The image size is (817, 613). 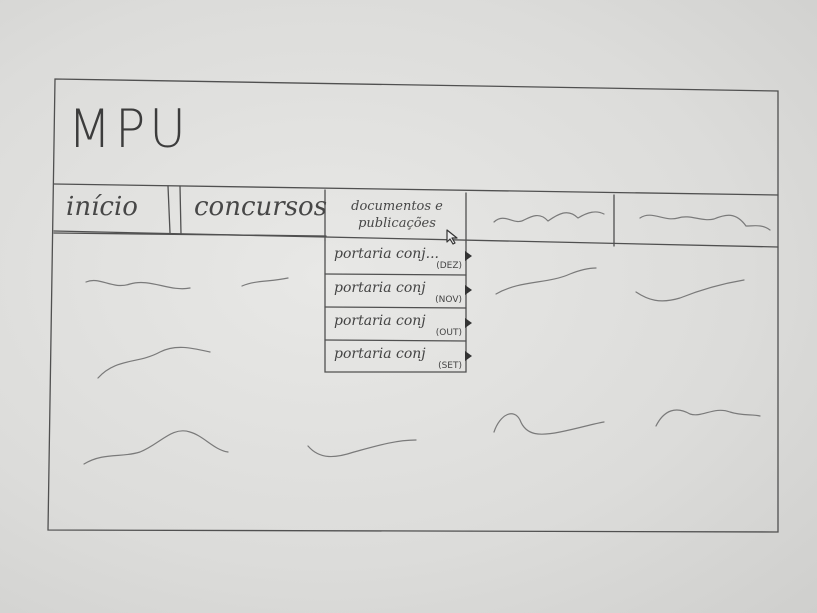 I want to click on nav-item-concursos: concursos, so click(x=260, y=207).